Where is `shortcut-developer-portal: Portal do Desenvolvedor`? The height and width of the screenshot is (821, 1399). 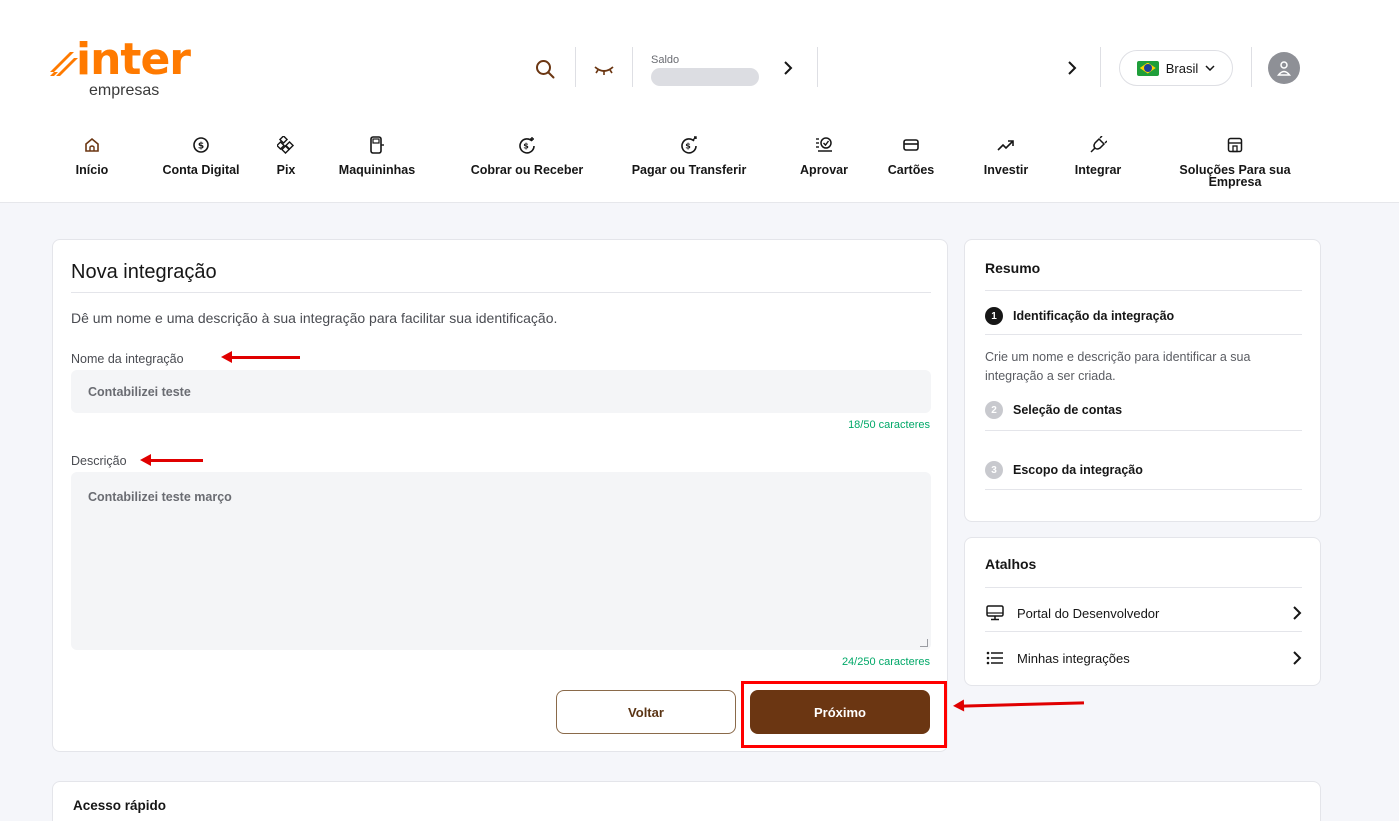 shortcut-developer-portal: Portal do Desenvolvedor is located at coordinates (1143, 613).